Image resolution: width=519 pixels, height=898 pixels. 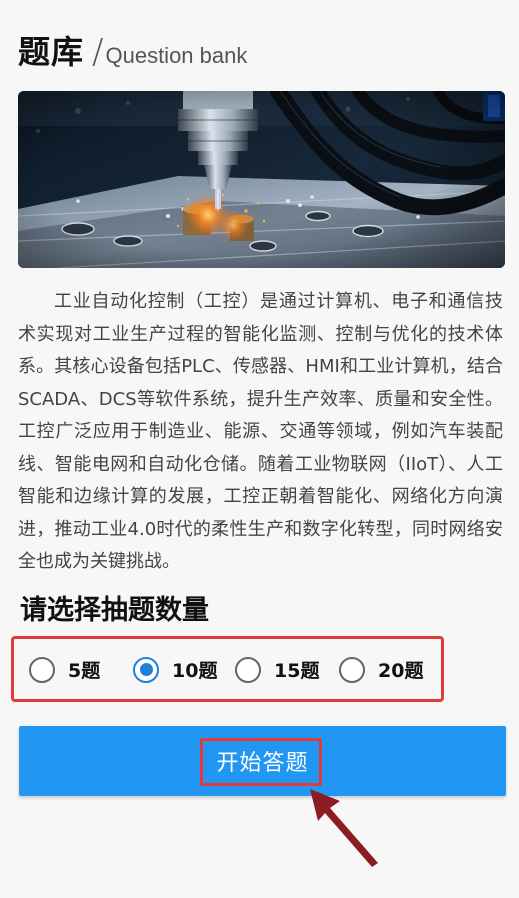 I want to click on option-5: 5题, so click(x=64, y=669).